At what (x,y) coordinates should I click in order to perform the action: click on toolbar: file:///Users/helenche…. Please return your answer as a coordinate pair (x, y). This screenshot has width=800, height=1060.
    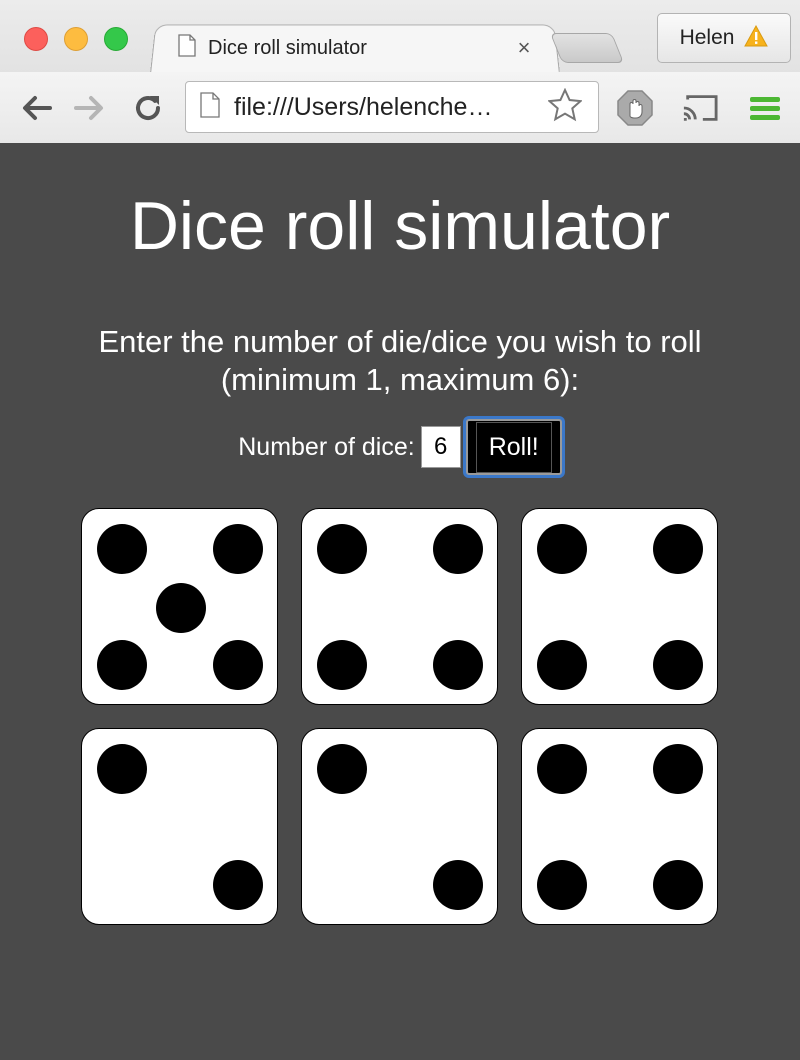
    Looking at the image, I should click on (400, 107).